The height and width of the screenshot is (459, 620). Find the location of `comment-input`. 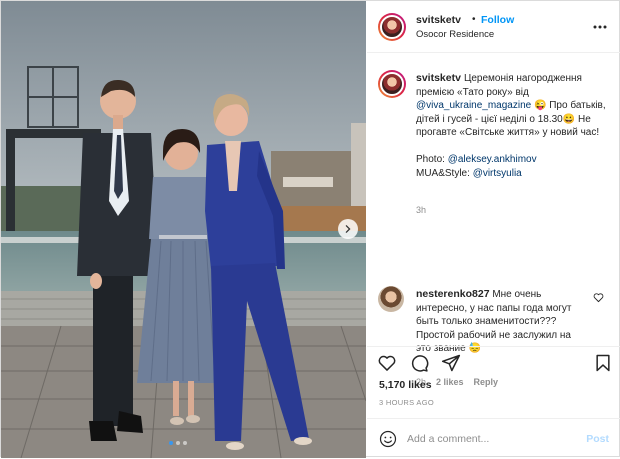

comment-input is located at coordinates (492, 439).